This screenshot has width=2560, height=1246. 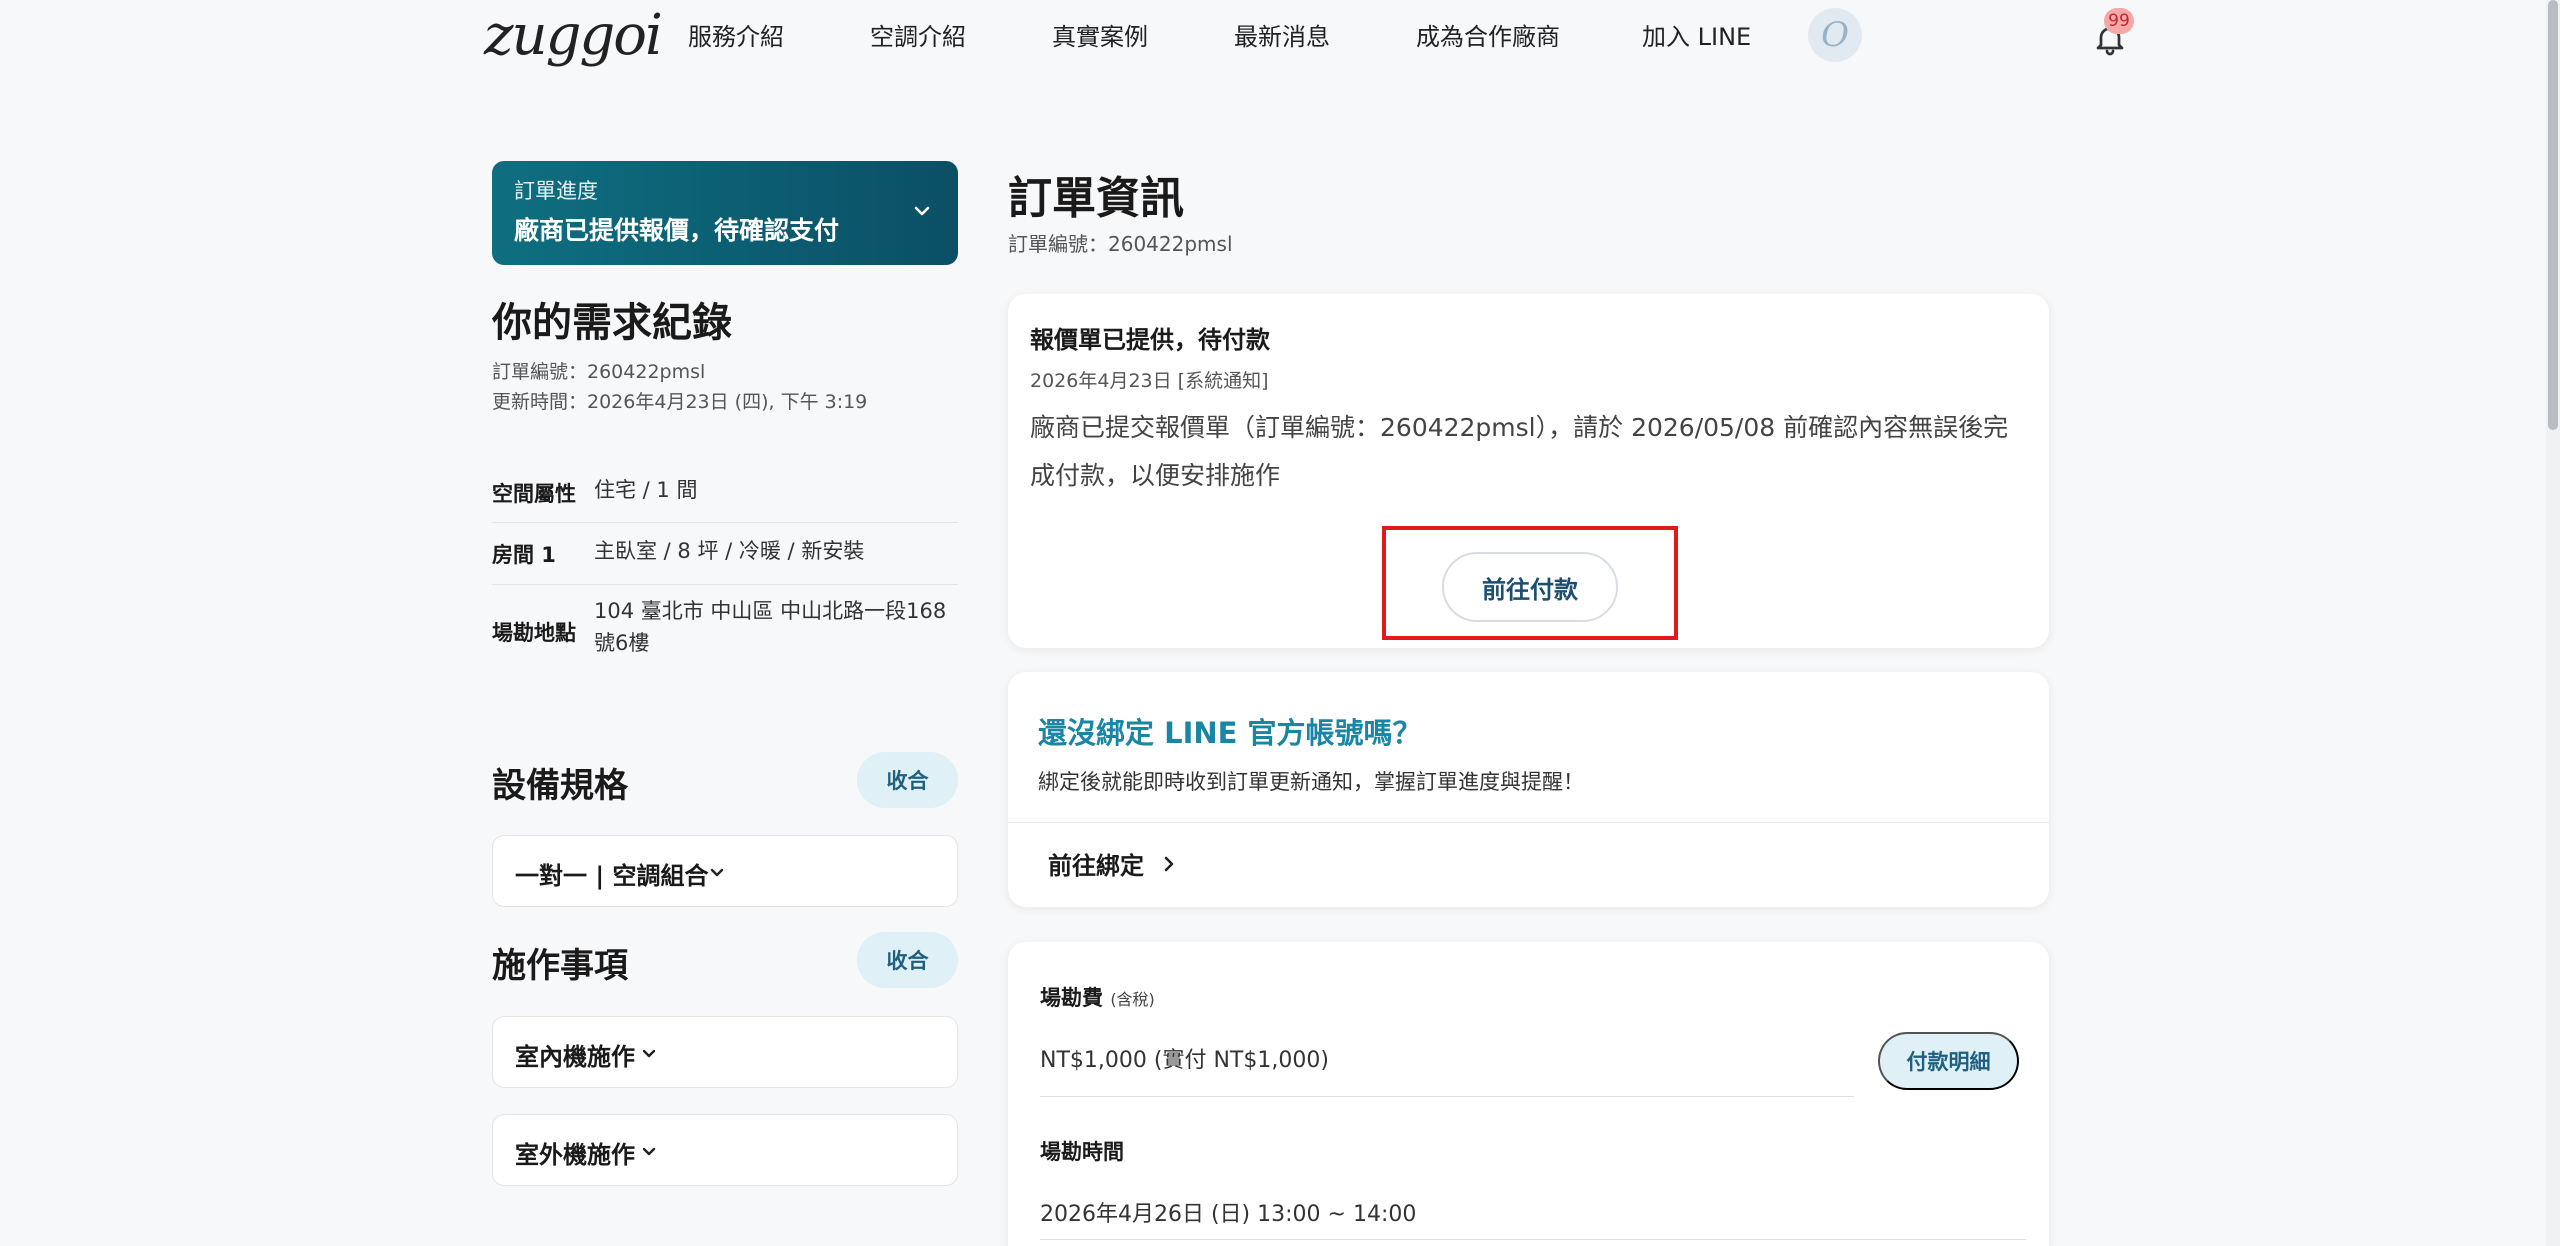 What do you see at coordinates (680, 402) in the screenshot?
I see `sidebar-updated-time: 更新時間：2026年4月23日 (四), 下午 3:19` at bounding box center [680, 402].